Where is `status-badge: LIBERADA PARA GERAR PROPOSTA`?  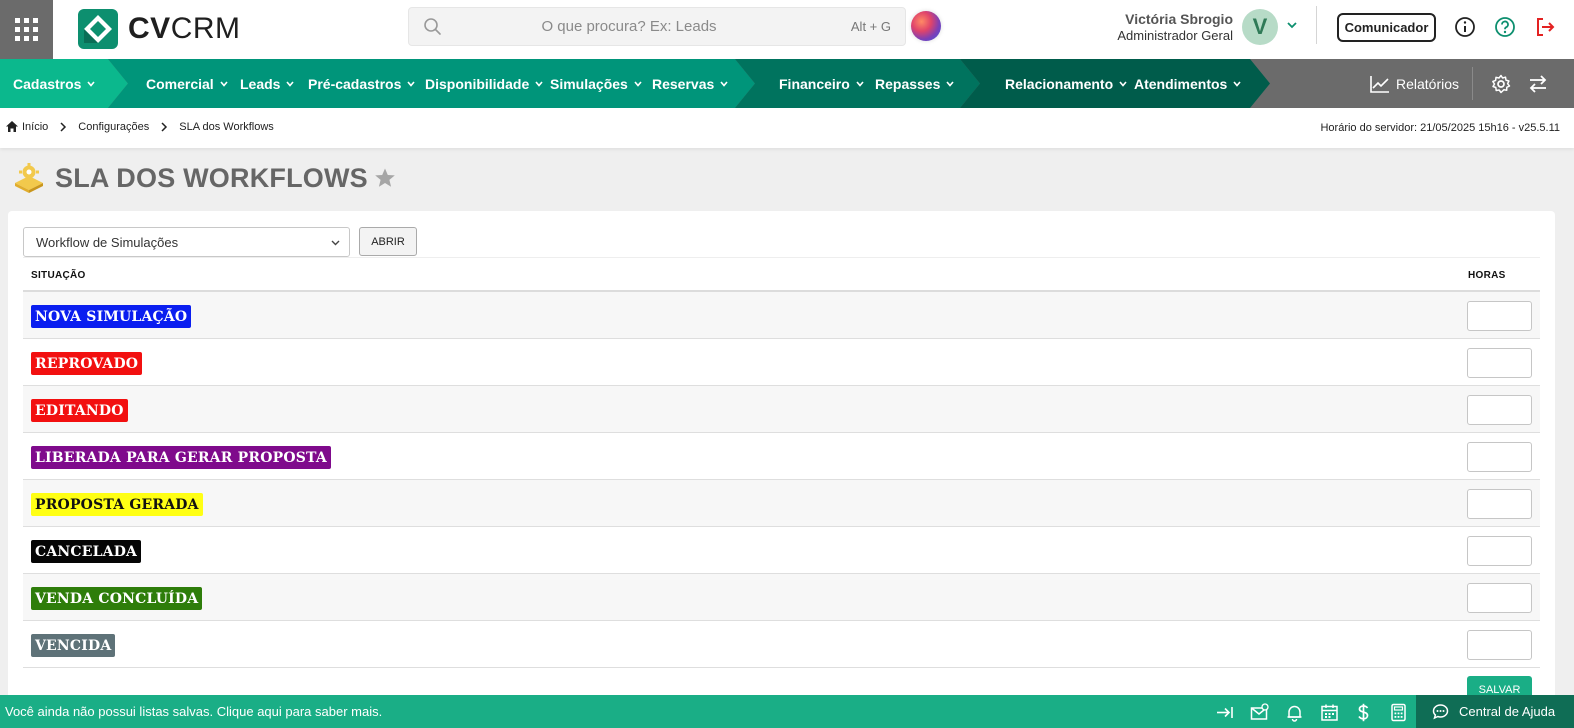
status-badge: LIBERADA PARA GERAR PROPOSTA is located at coordinates (181, 457).